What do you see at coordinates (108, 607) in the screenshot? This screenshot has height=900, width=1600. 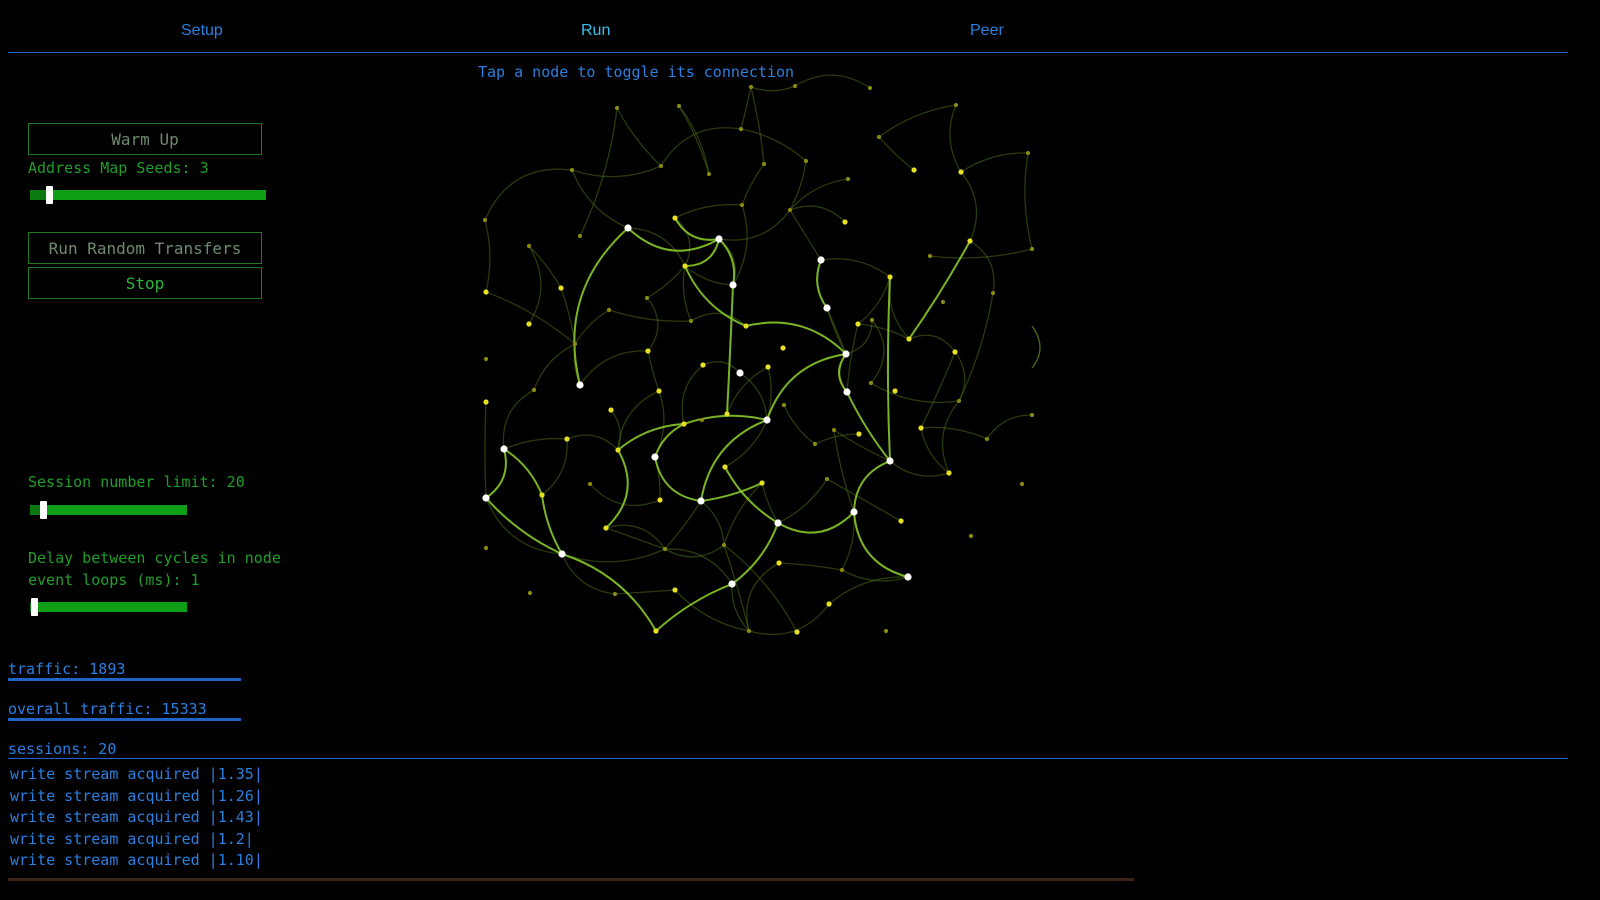 I see `delay-slider` at bounding box center [108, 607].